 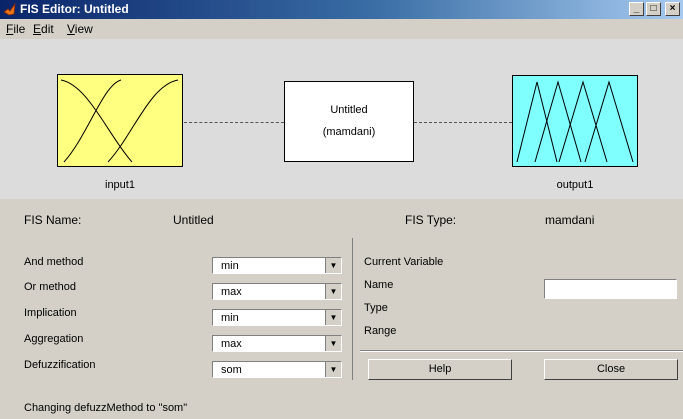 I want to click on minimize-button: _, so click(x=636, y=9).